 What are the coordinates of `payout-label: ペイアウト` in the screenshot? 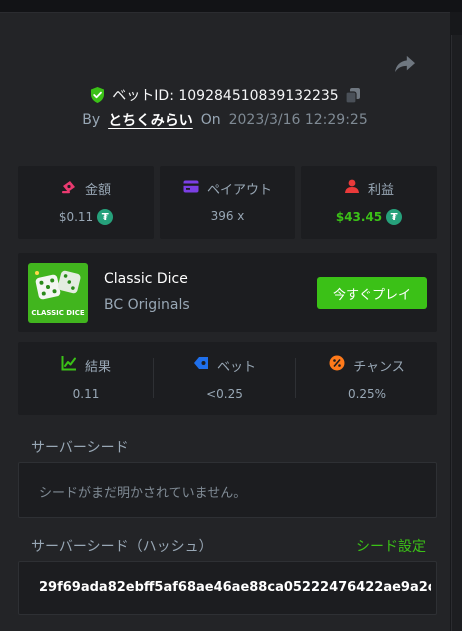 It's located at (239, 190).